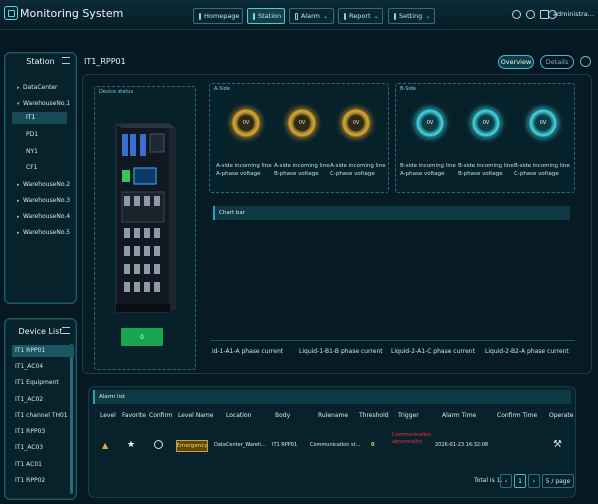  What do you see at coordinates (332, 397) in the screenshot?
I see `alarm-list-title: Alarm list` at bounding box center [332, 397].